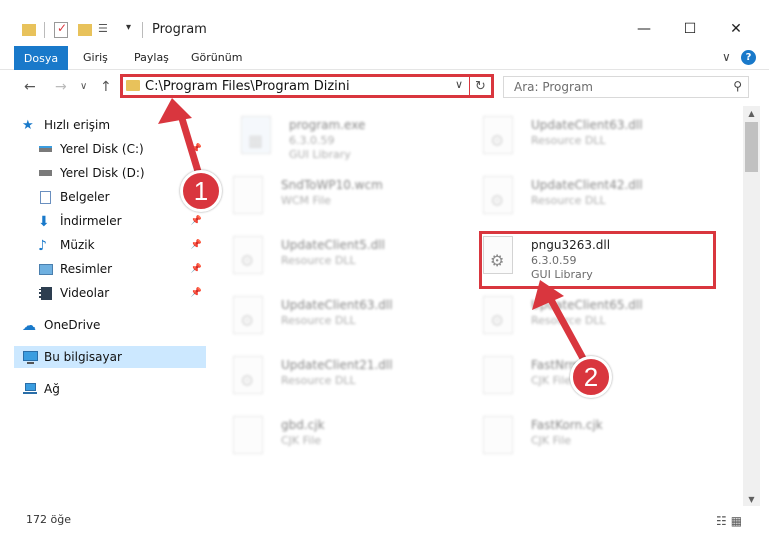 Image resolution: width=769 pixels, height=537 pixels. What do you see at coordinates (105, 29) in the screenshot?
I see `rename-icon: ☰` at bounding box center [105, 29].